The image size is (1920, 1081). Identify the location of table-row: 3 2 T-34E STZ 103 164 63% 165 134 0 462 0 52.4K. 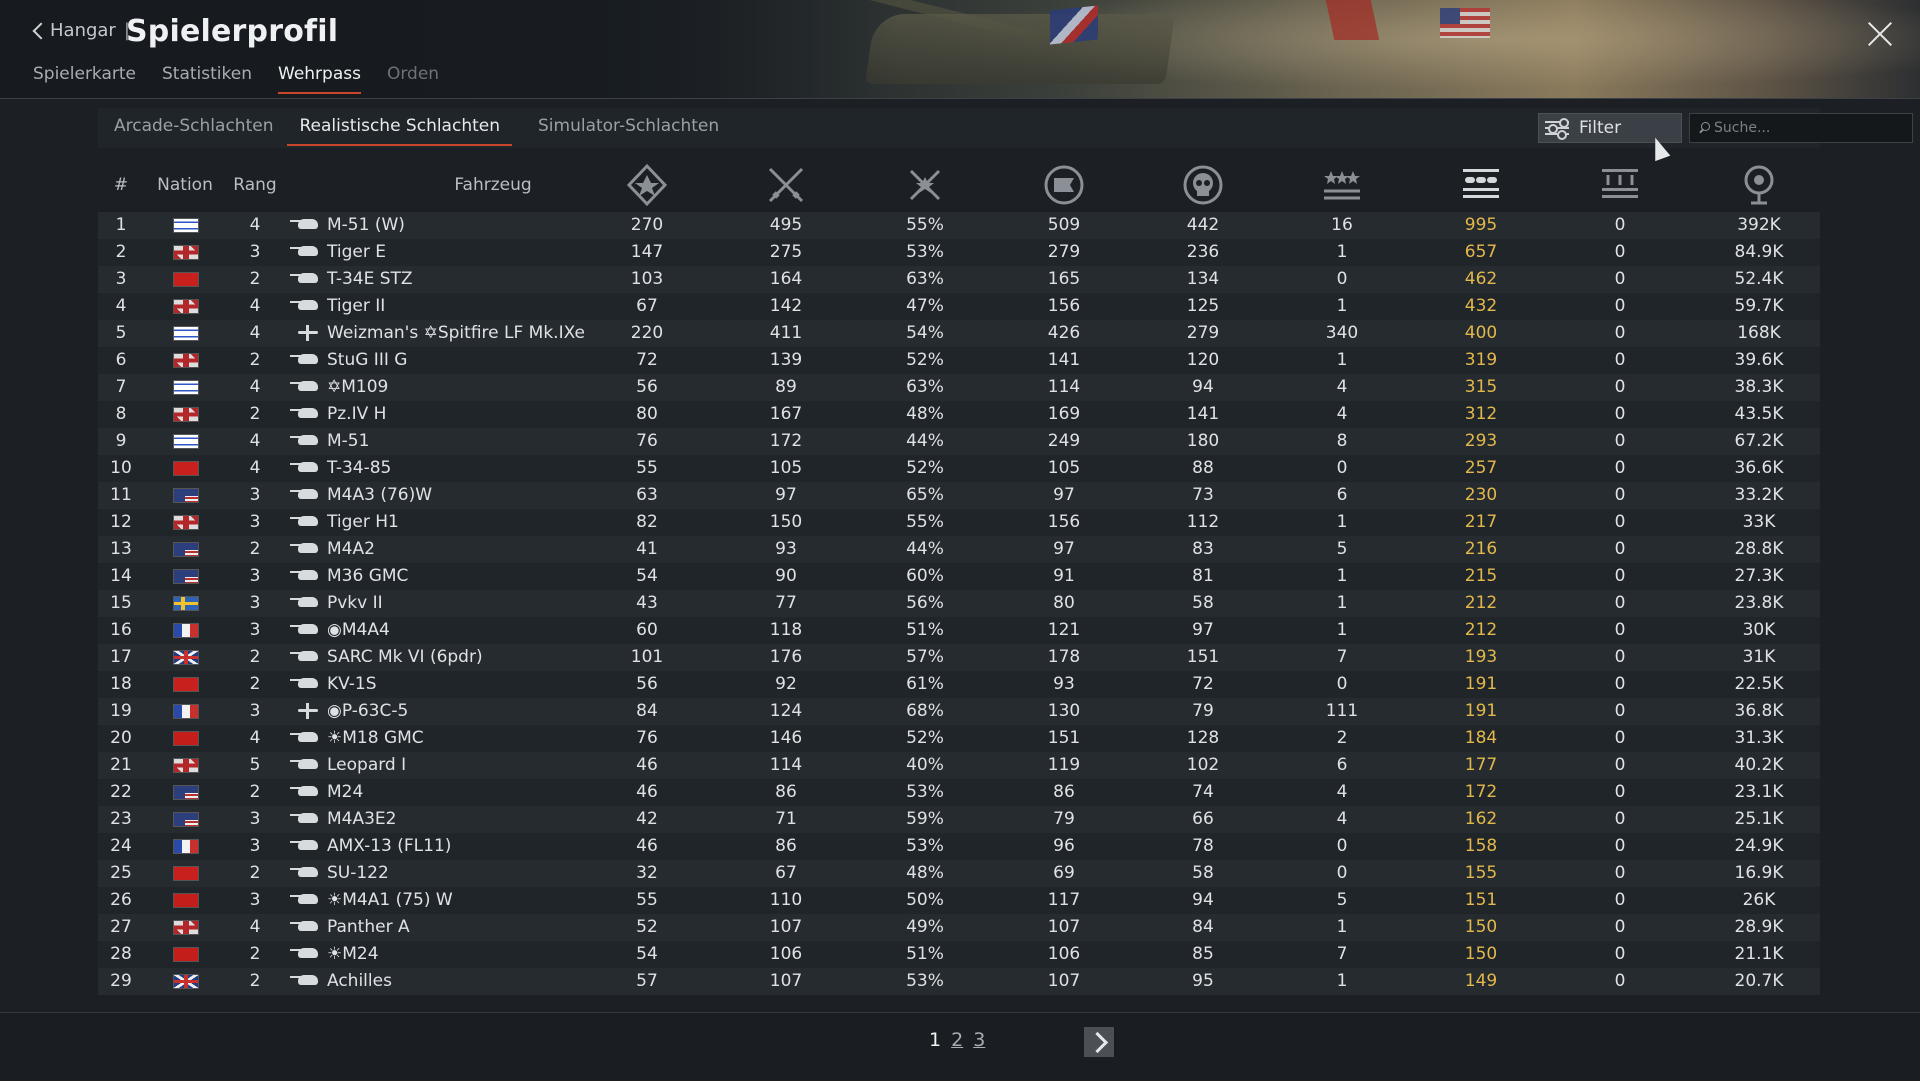
(959, 279).